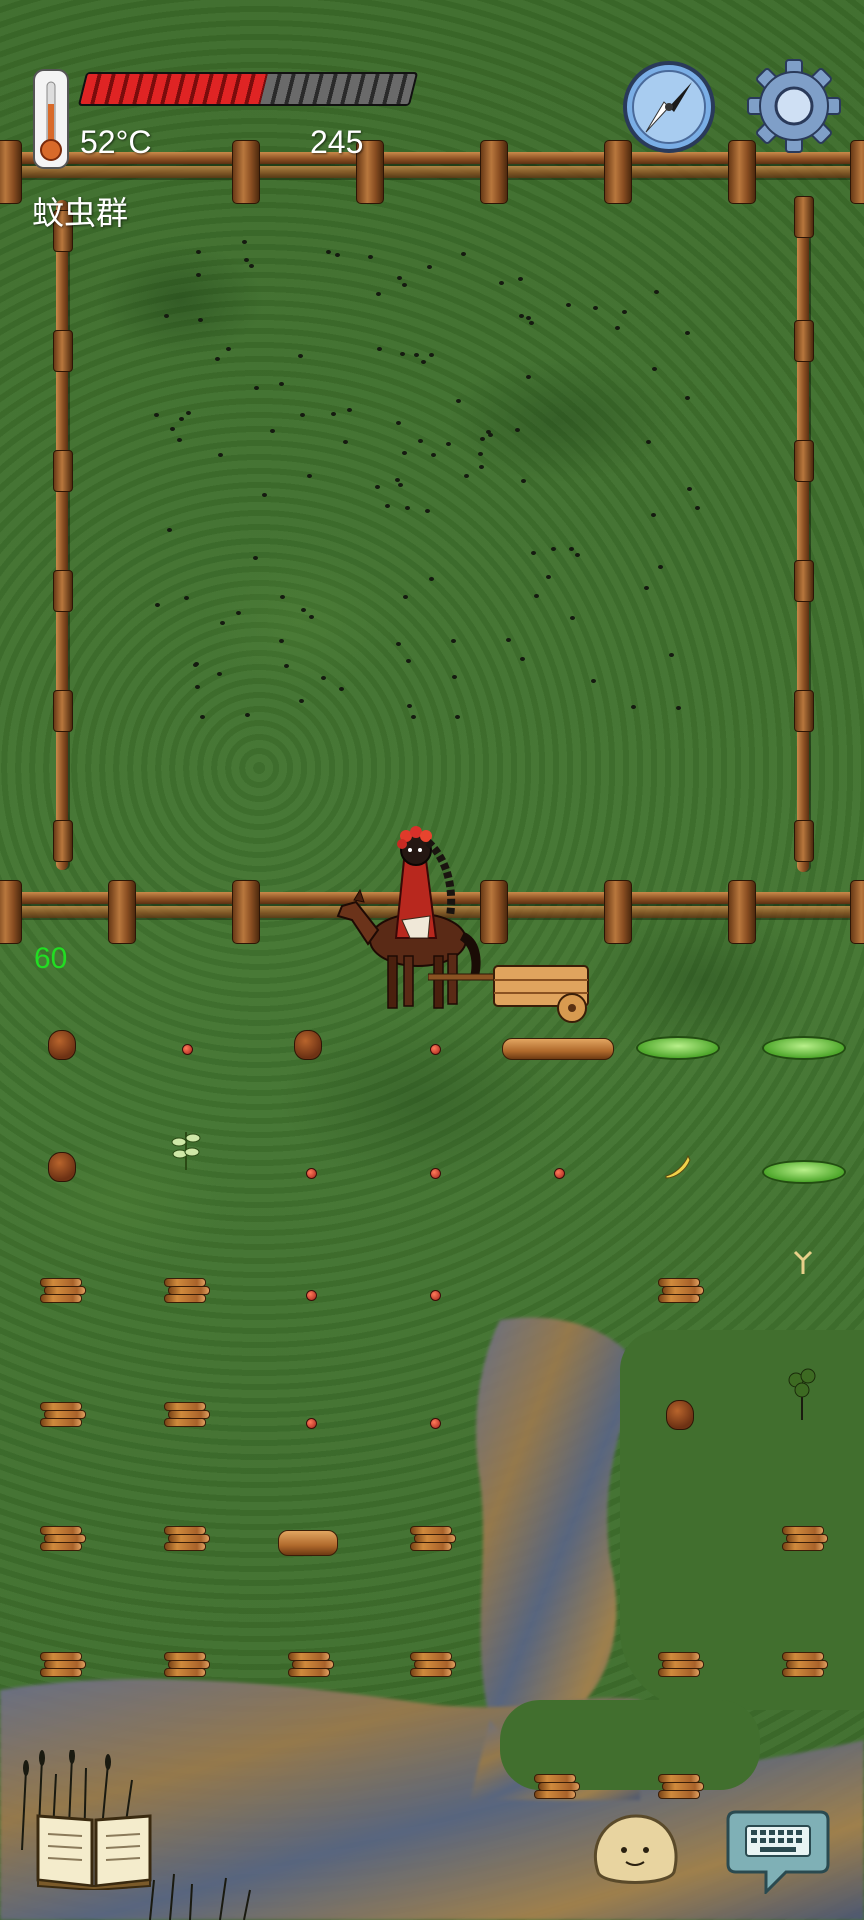 The image size is (864, 1920). Describe the element at coordinates (51, 119) in the screenshot. I see `thermometer-icon` at that location.